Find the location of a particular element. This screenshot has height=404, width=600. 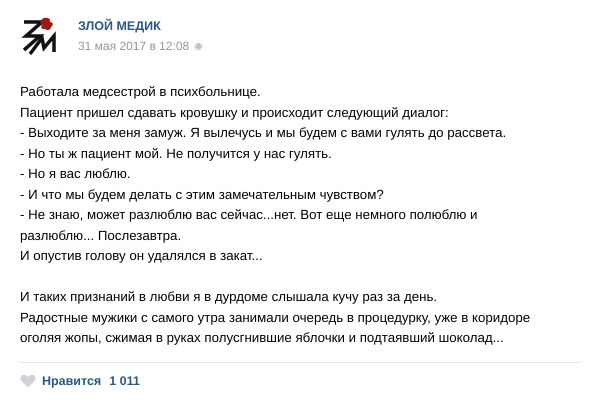

post-text-line: - Но я вас люблю. is located at coordinates (75, 174).